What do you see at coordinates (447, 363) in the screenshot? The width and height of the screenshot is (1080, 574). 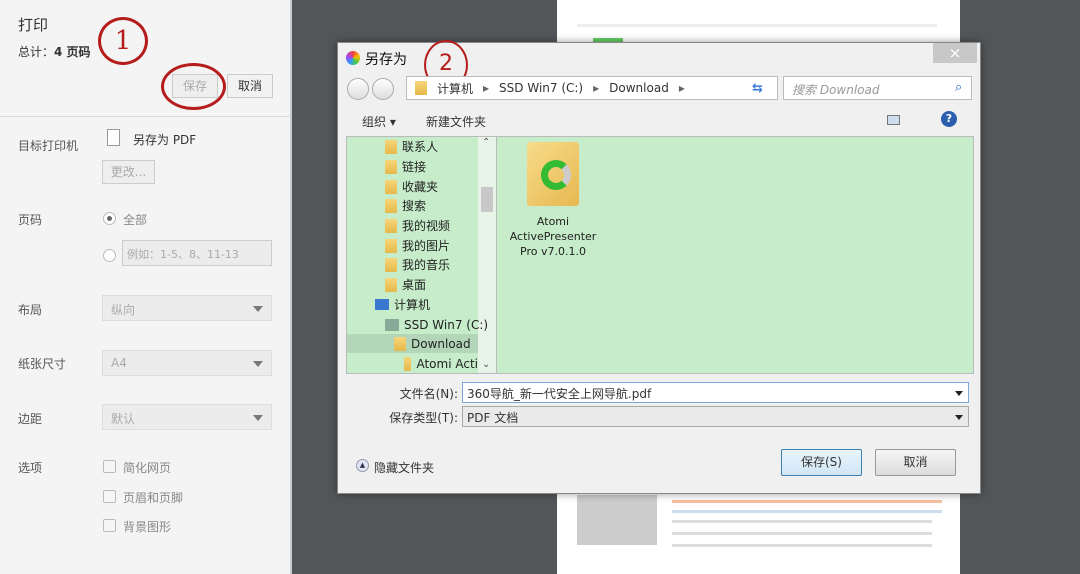 I see `tree-label: Atomi Acti` at bounding box center [447, 363].